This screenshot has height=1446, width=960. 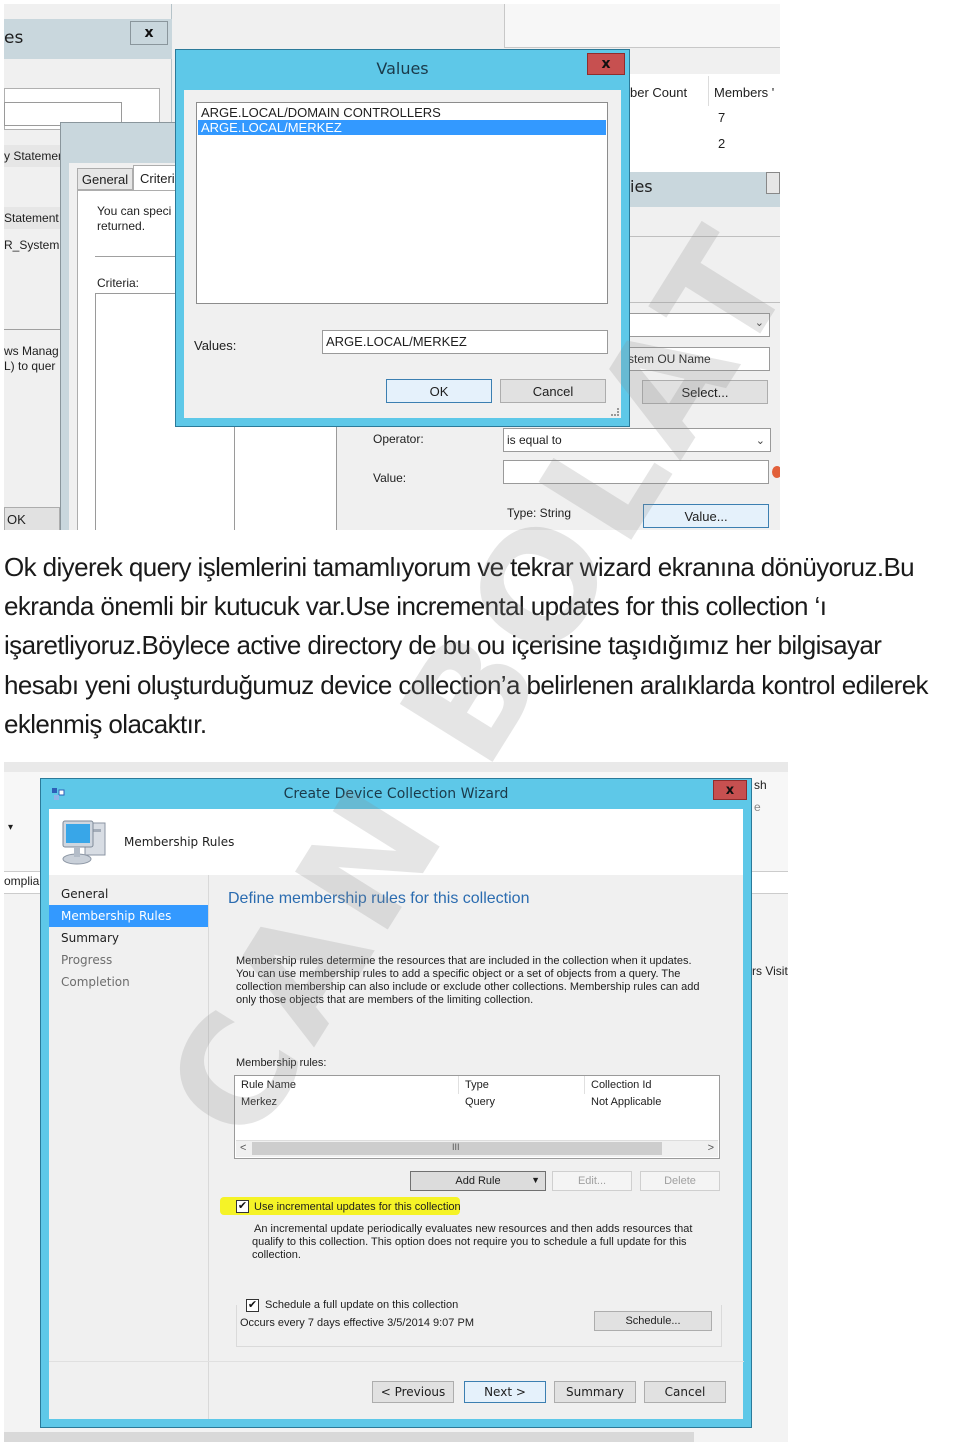 I want to click on full-update-checkbox: ✔, so click(x=252, y=1305).